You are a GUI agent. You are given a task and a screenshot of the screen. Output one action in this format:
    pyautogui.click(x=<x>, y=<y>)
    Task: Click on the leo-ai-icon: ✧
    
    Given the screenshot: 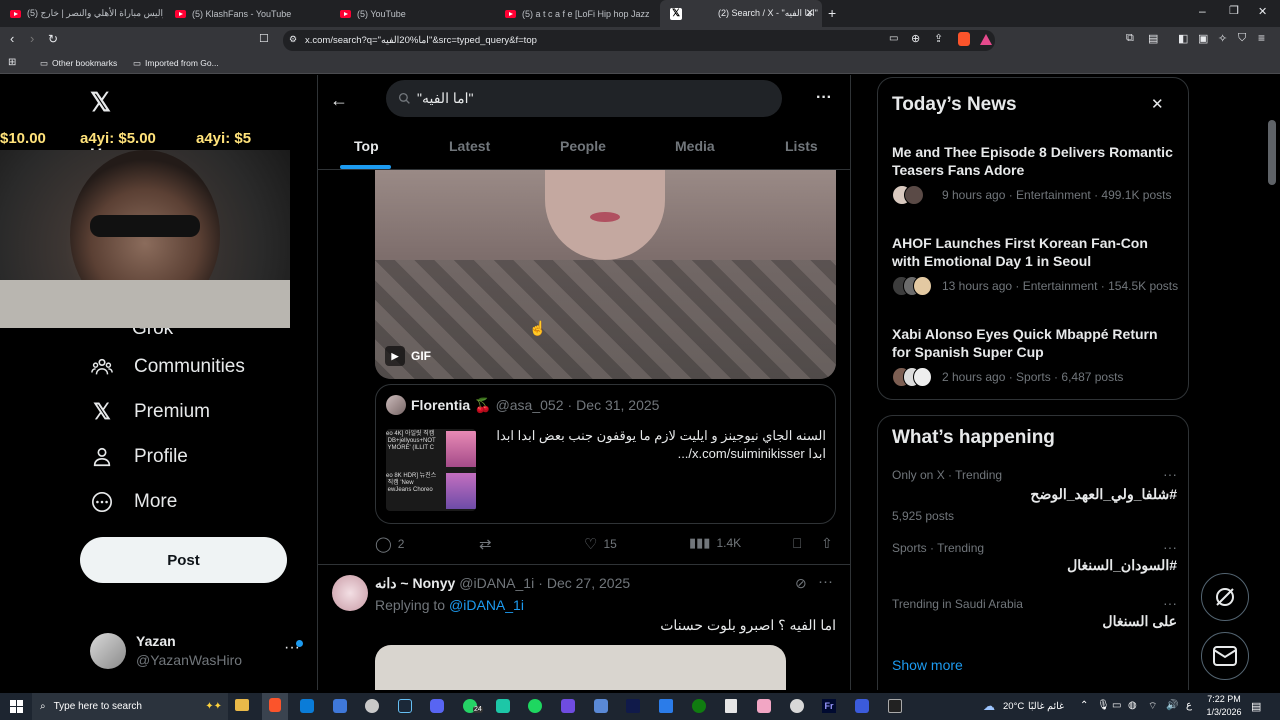 What is the action you would take?
    pyautogui.click(x=1222, y=38)
    